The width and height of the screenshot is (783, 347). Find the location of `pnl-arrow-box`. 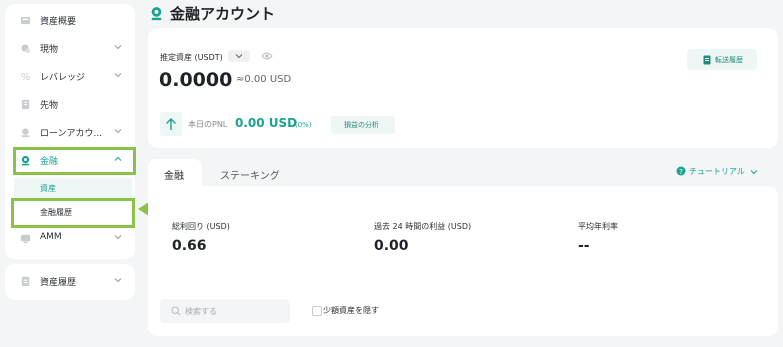

pnl-arrow-box is located at coordinates (171, 124).